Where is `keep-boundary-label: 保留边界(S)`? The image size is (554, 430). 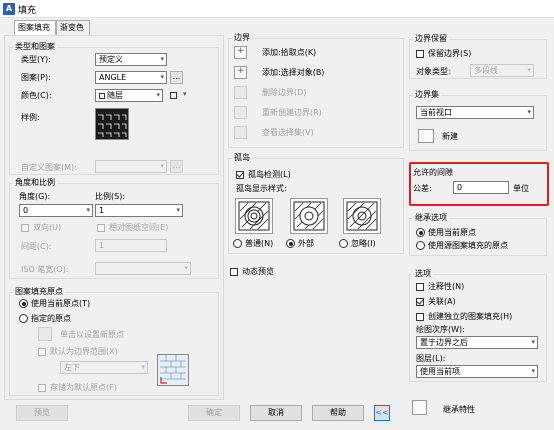 keep-boundary-label: 保留边界(S) is located at coordinates (450, 53).